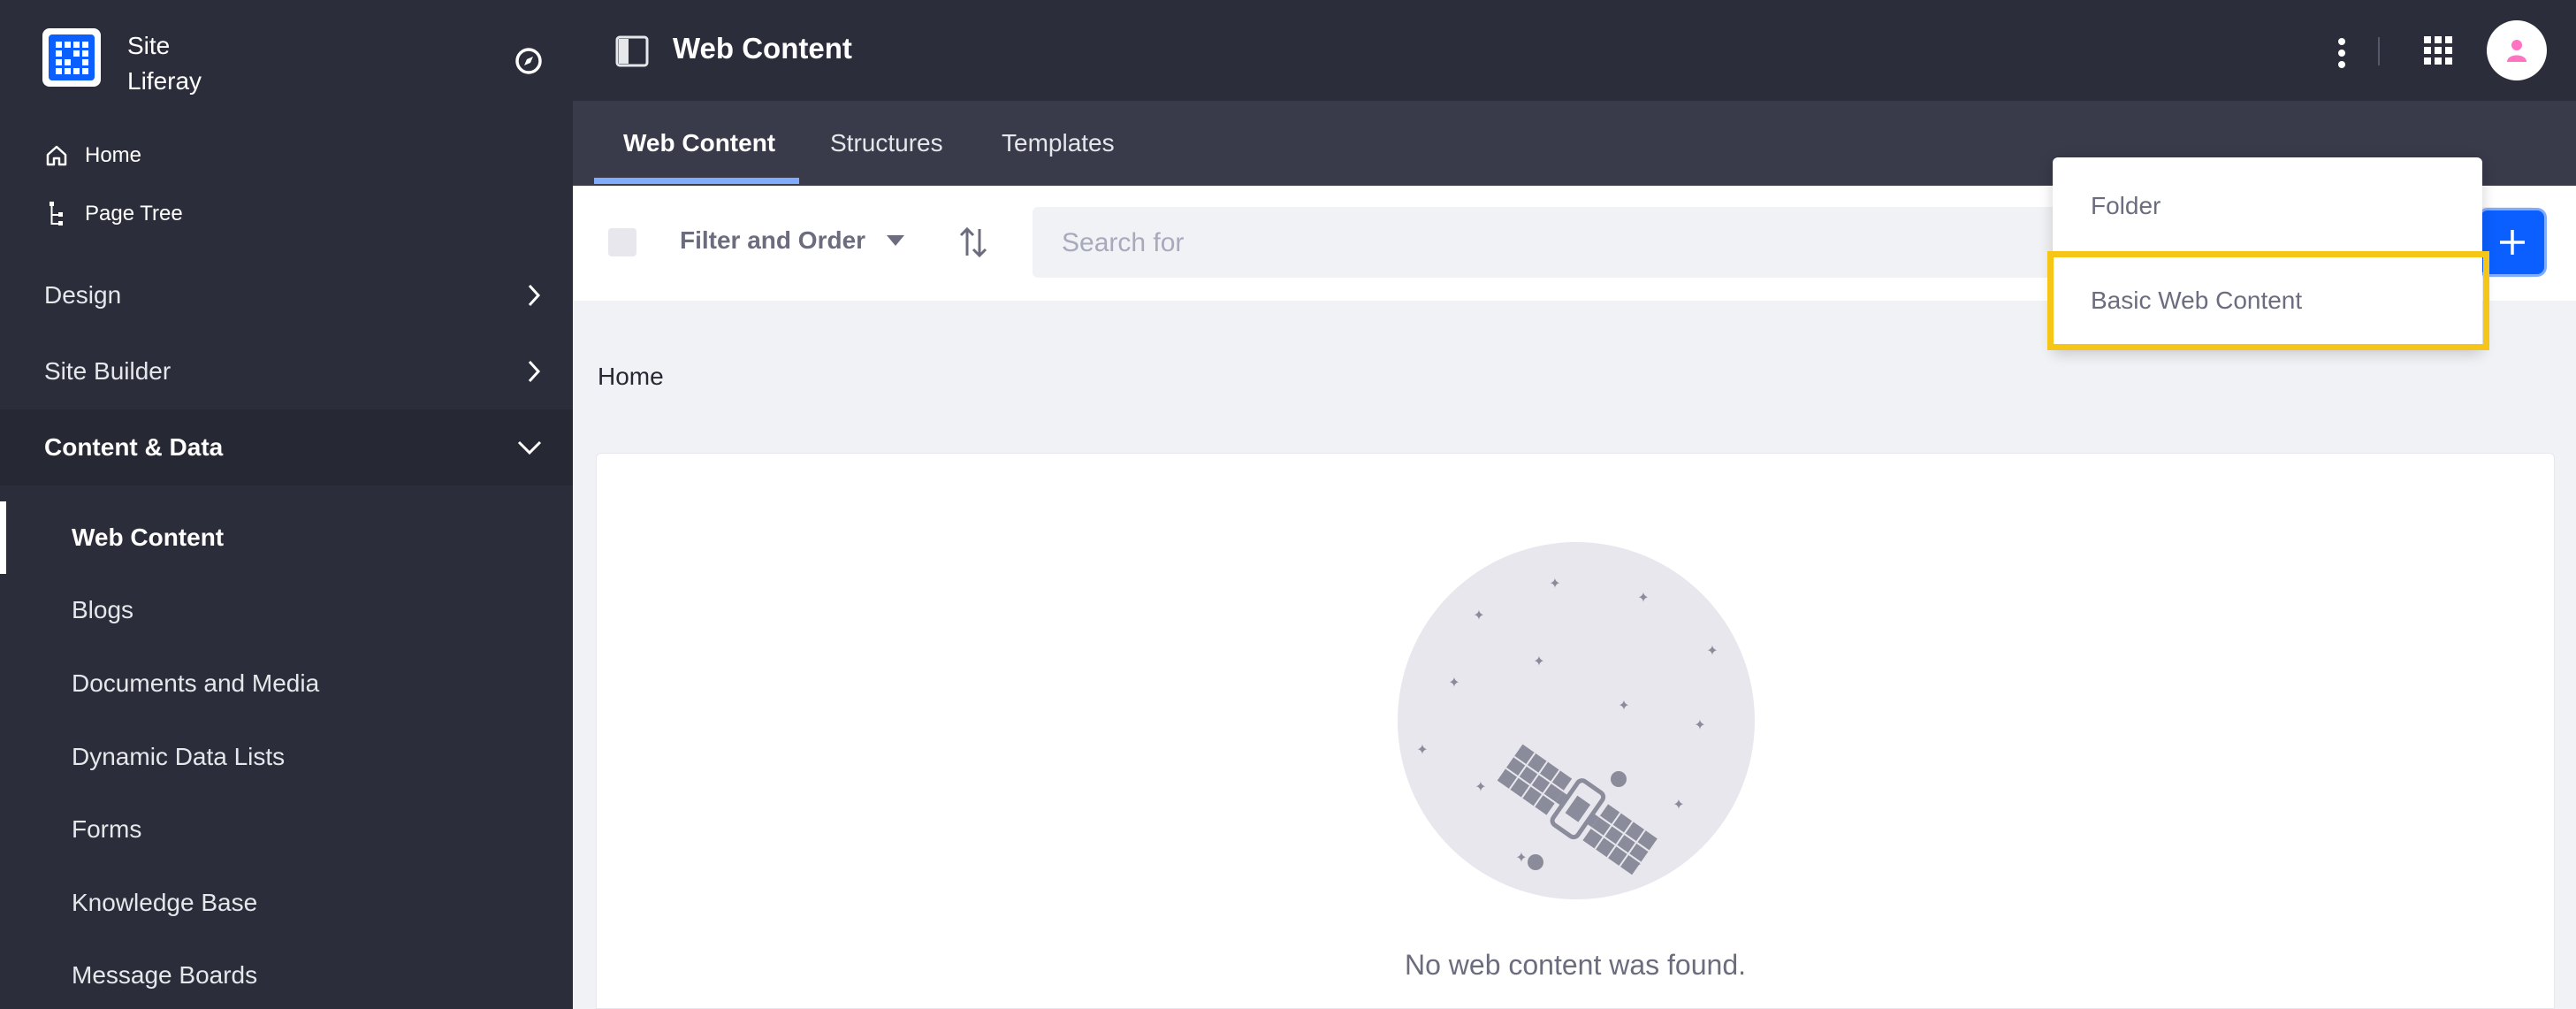 This screenshot has height=1009, width=2576. I want to click on nav-page-tree-label: Page Tree, so click(134, 214).